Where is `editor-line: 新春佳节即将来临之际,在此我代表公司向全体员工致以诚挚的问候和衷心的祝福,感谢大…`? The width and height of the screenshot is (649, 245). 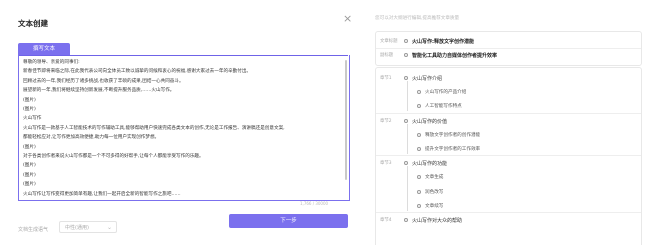
editor-line: 新春佳节即将来临之际,在此我代表公司向全体员工致以诚挚的问候和衷心的祝福,感谢大… is located at coordinates (137, 72).